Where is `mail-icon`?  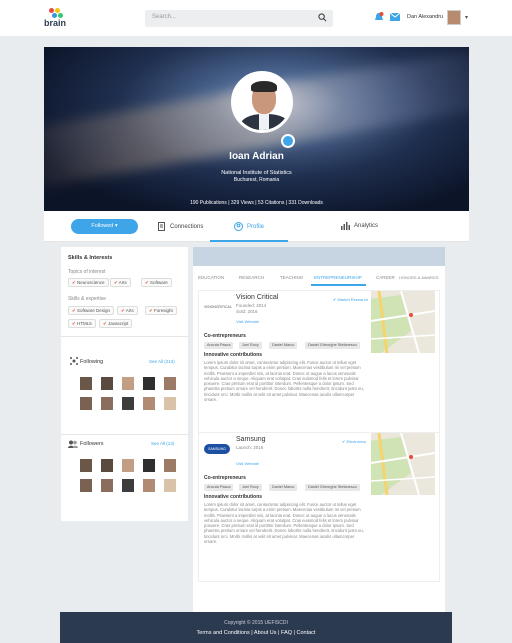 mail-icon is located at coordinates (395, 17).